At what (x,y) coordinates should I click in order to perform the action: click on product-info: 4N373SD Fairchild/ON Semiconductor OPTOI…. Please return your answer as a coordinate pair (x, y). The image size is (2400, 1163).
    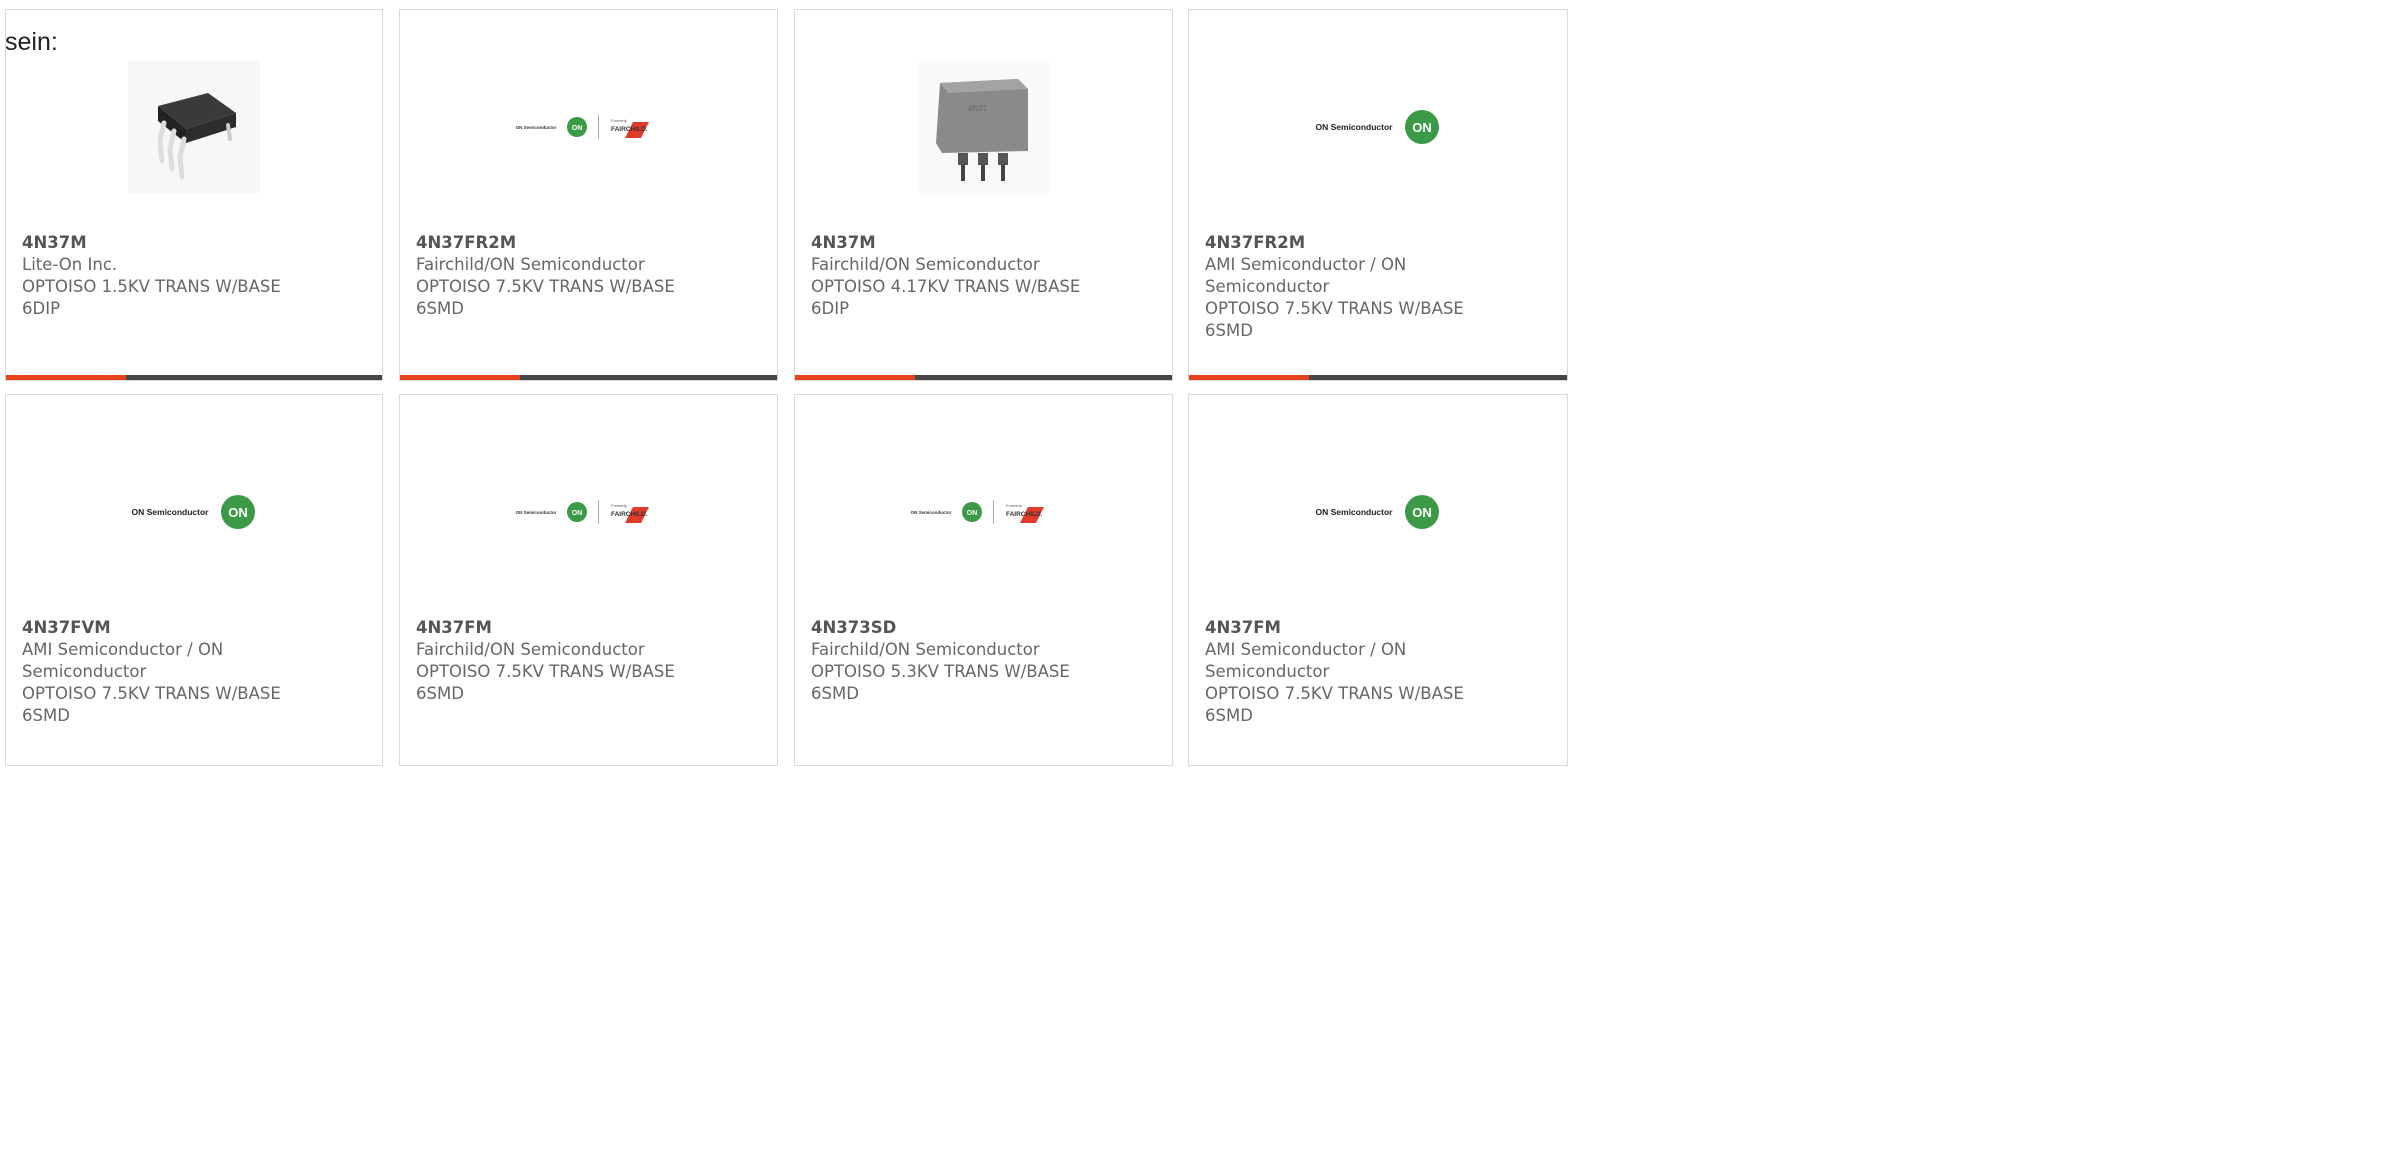
    Looking at the image, I should click on (971, 661).